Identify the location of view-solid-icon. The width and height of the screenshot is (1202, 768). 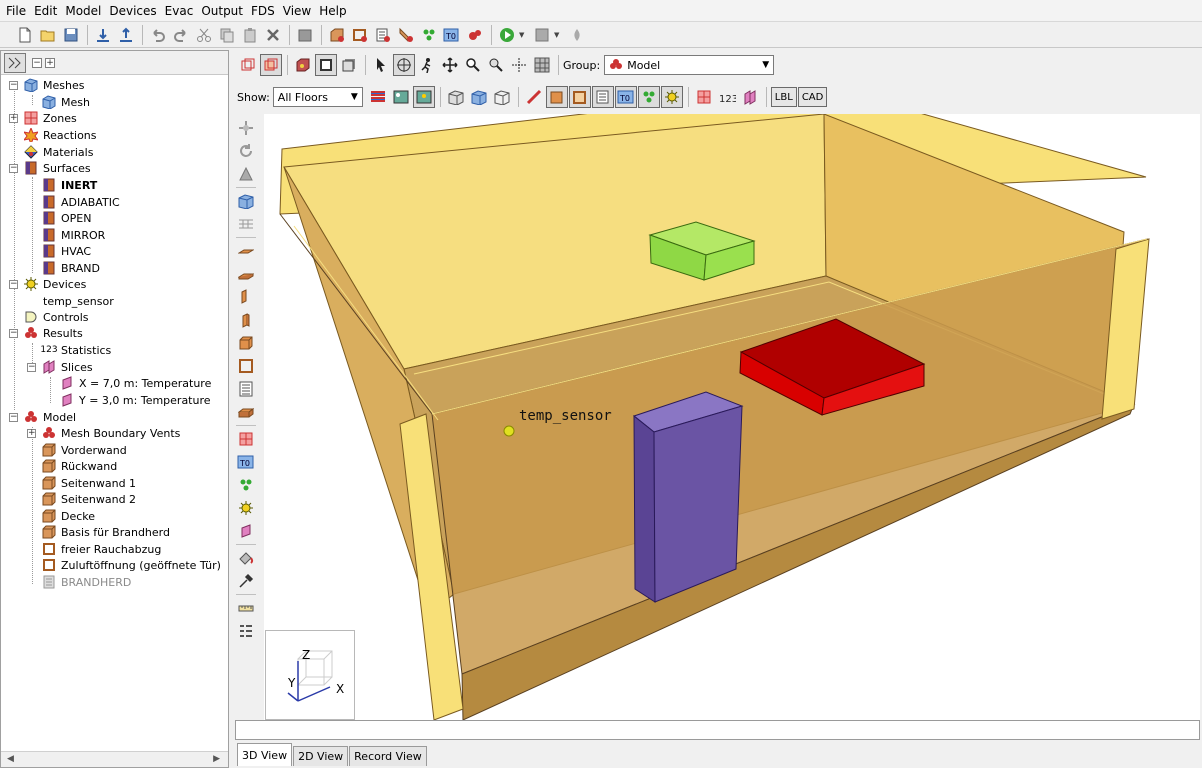
(248, 65).